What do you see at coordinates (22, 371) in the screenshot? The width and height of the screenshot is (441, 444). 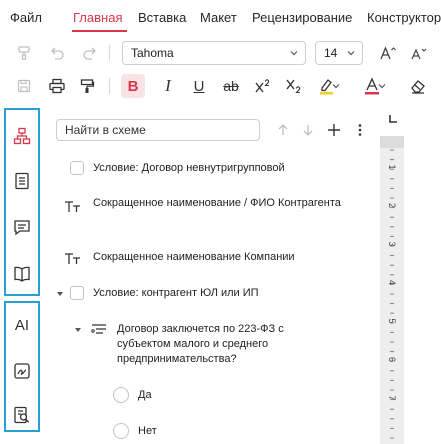 I see `signature-icon` at bounding box center [22, 371].